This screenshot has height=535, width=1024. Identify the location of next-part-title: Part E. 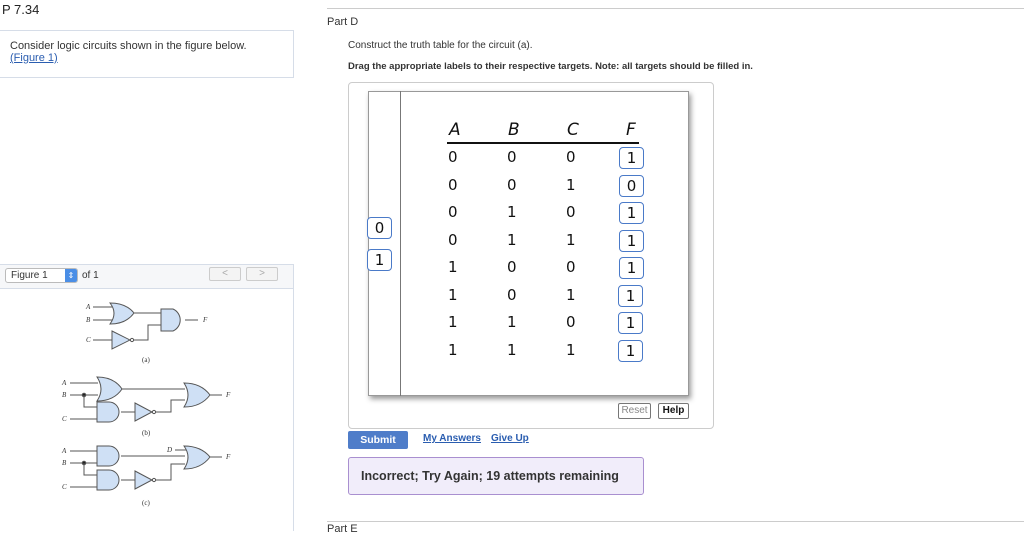
(675, 528).